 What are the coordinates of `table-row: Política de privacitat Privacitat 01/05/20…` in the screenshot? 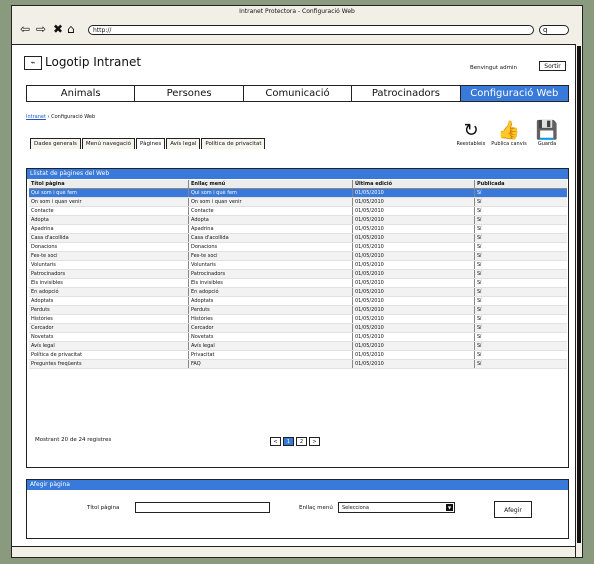 It's located at (298, 355).